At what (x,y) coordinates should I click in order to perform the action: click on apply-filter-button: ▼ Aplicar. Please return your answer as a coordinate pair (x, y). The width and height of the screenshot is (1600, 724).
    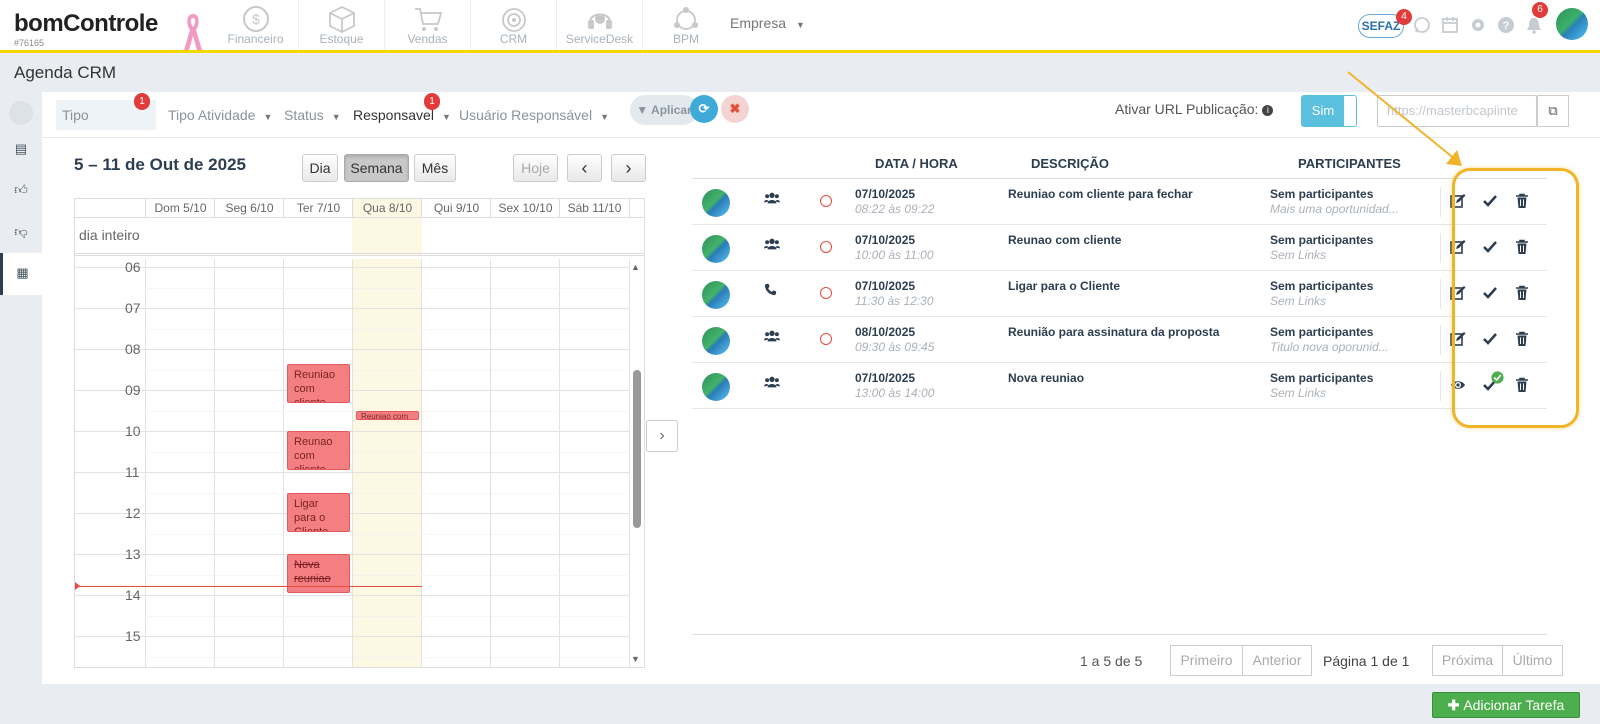
    Looking at the image, I should click on (664, 110).